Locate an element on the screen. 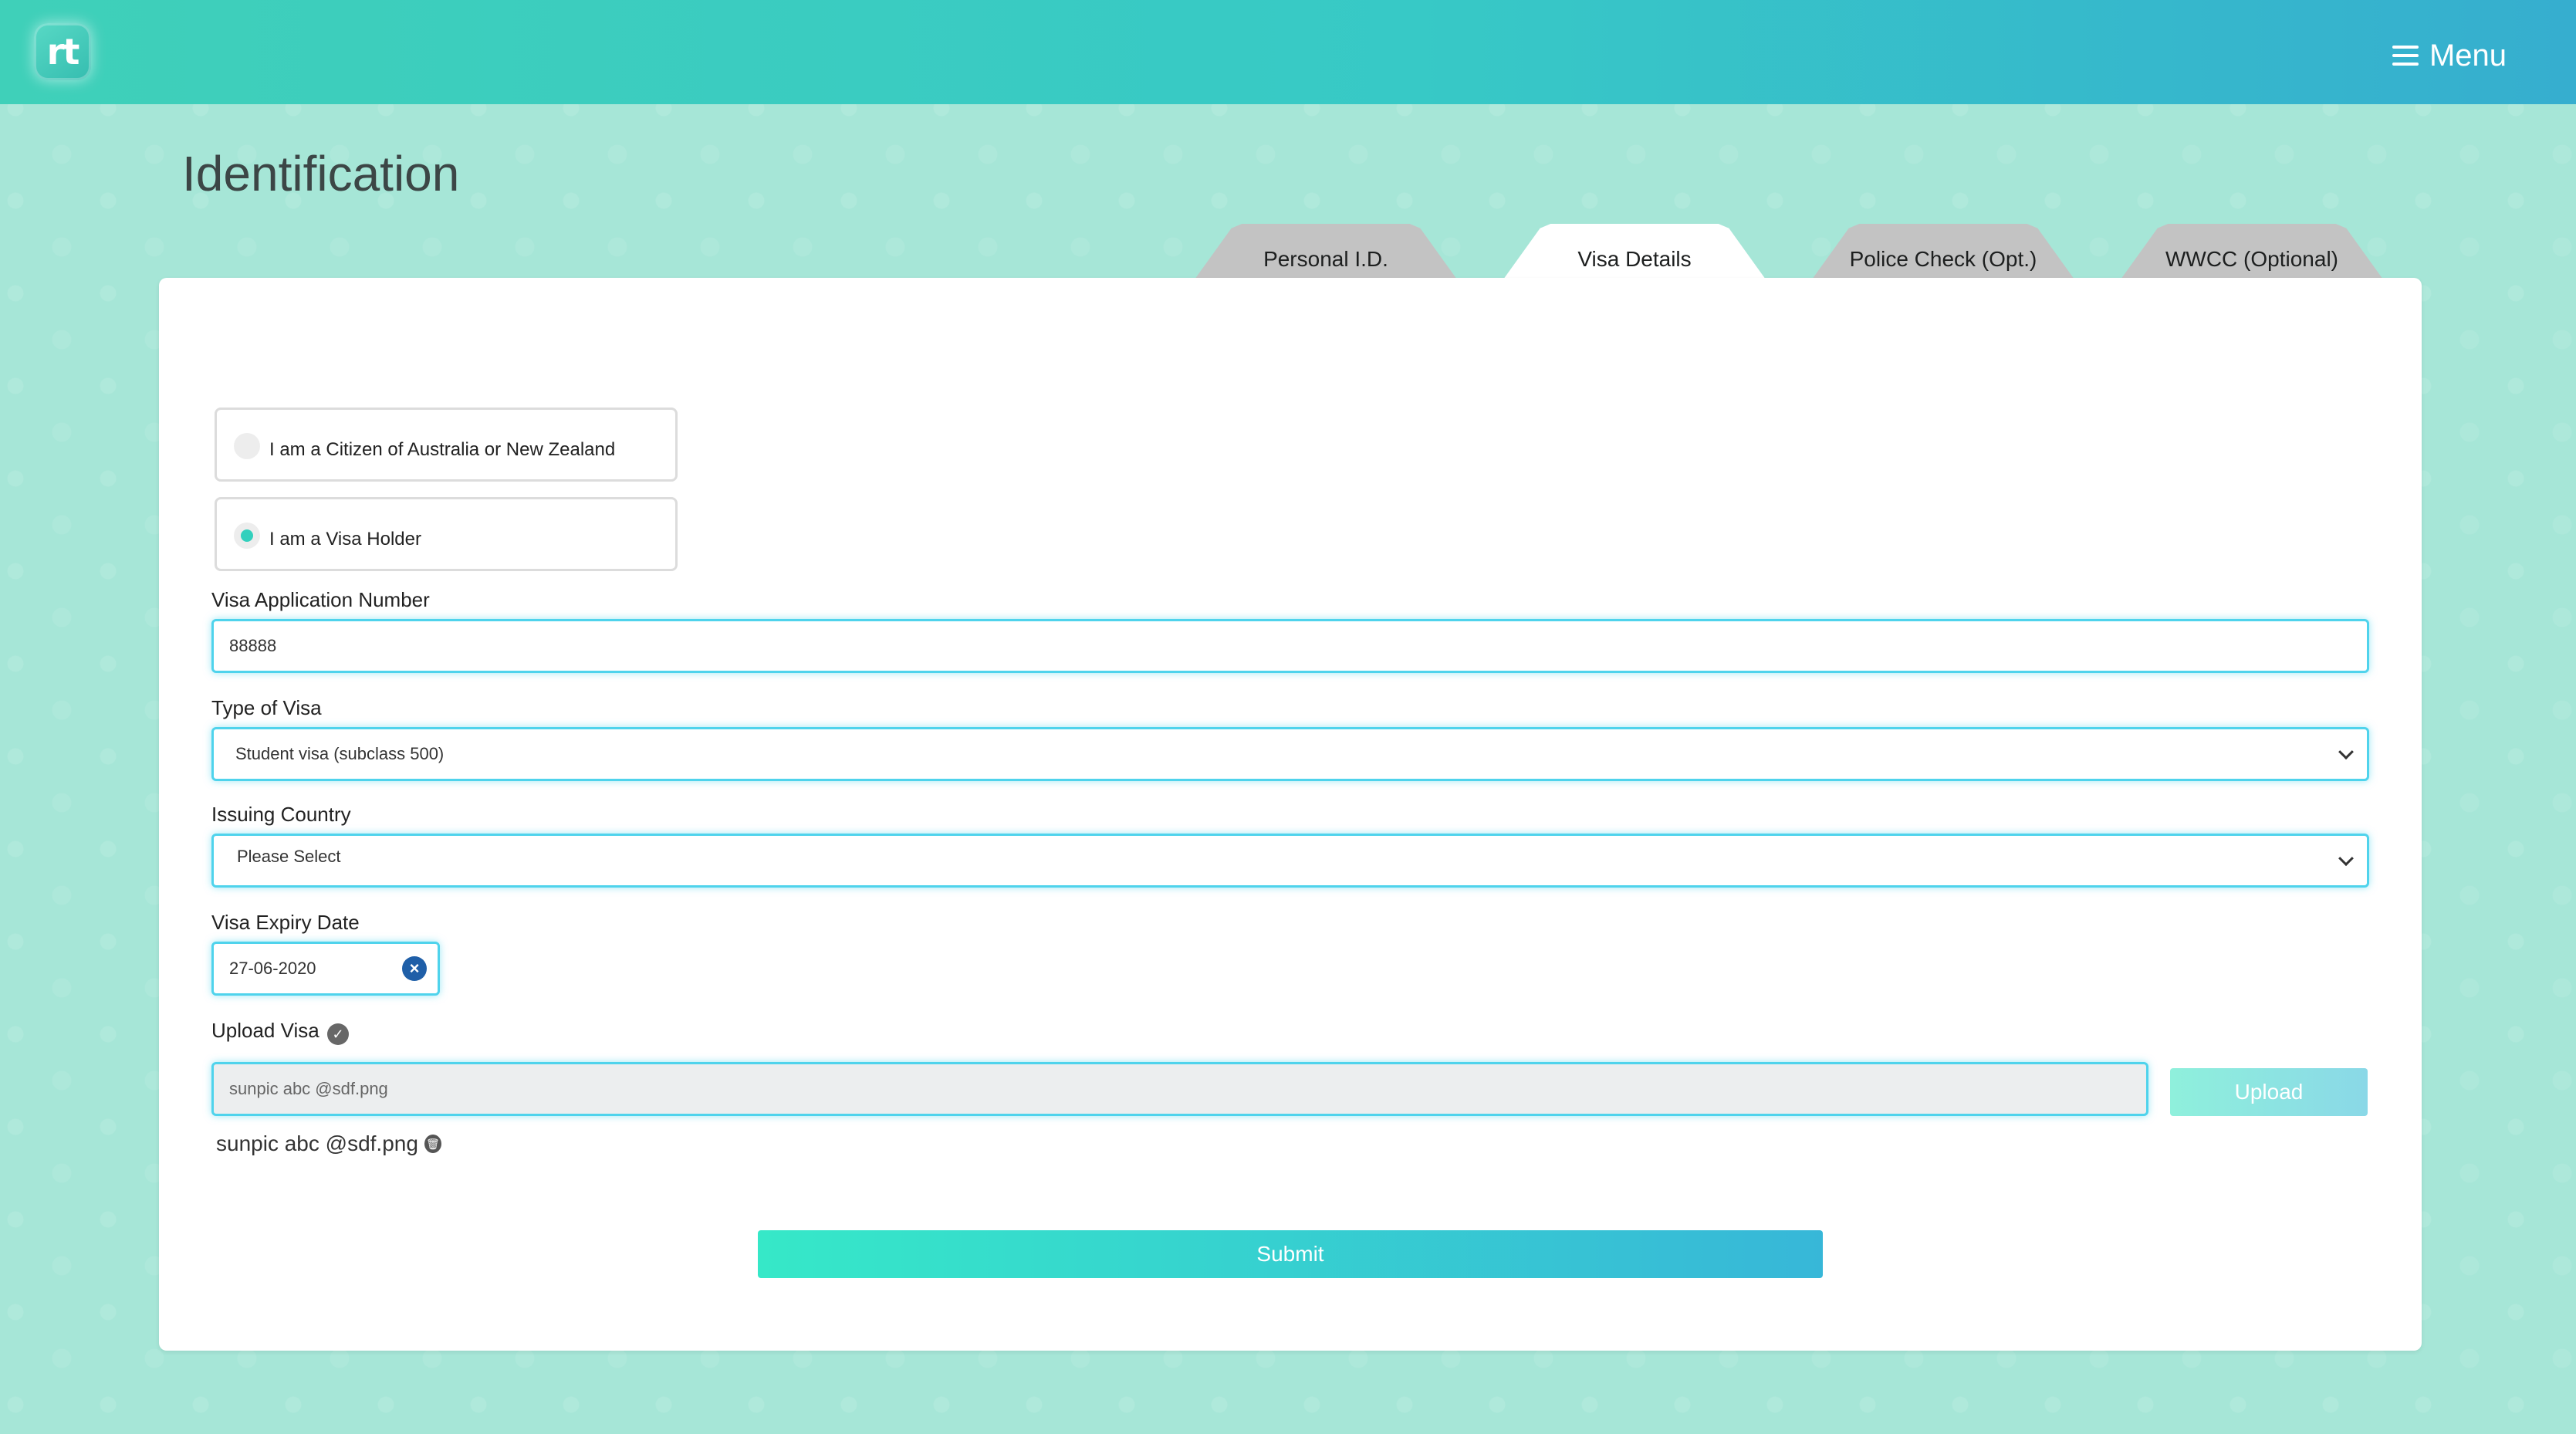  input-value: 88888 is located at coordinates (253, 645).